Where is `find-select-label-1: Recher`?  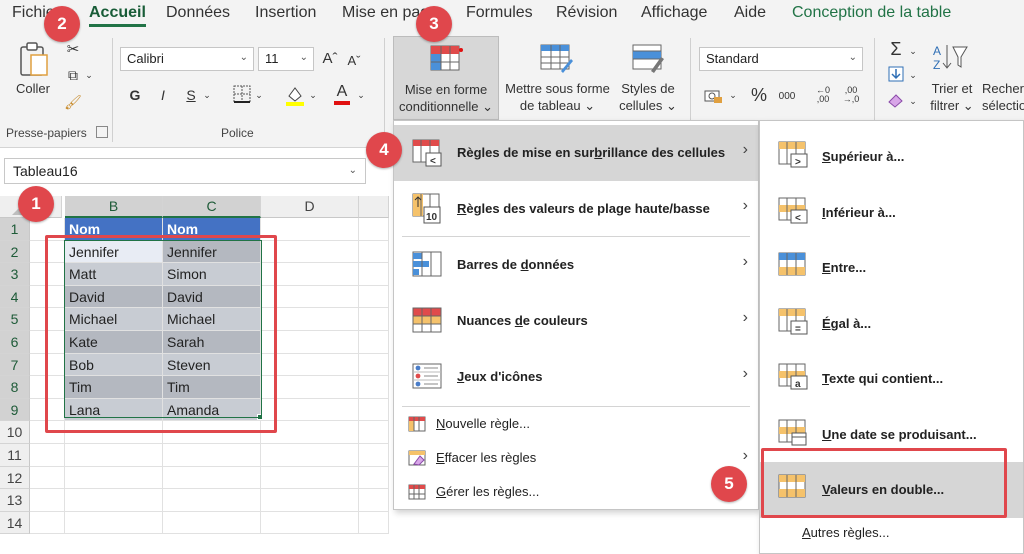 find-select-label-1: Recher is located at coordinates (1003, 88).